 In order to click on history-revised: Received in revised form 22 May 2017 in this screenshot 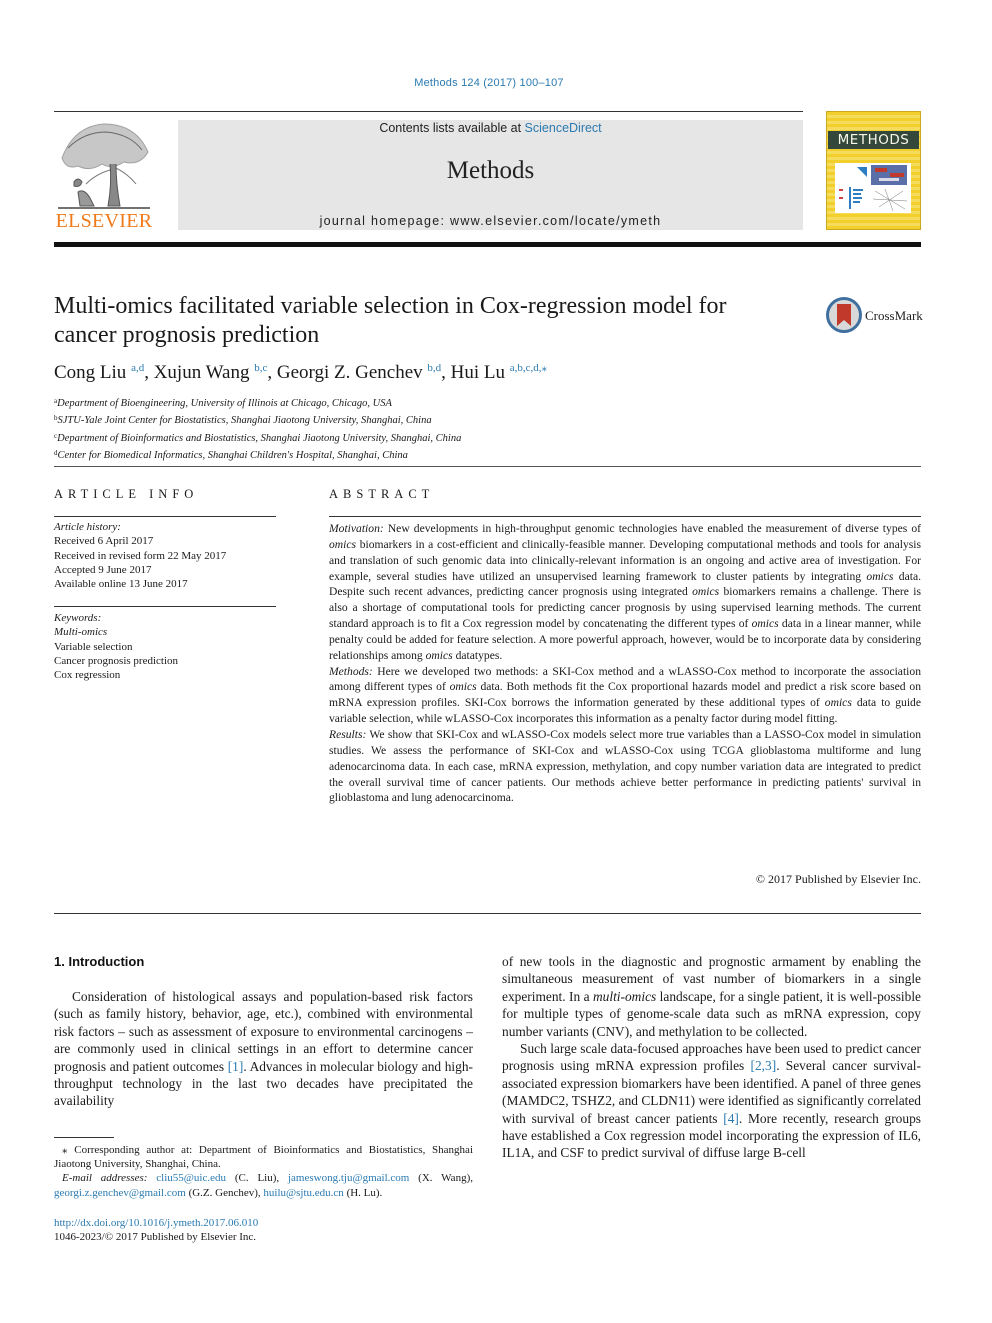, I will do `click(140, 555)`.